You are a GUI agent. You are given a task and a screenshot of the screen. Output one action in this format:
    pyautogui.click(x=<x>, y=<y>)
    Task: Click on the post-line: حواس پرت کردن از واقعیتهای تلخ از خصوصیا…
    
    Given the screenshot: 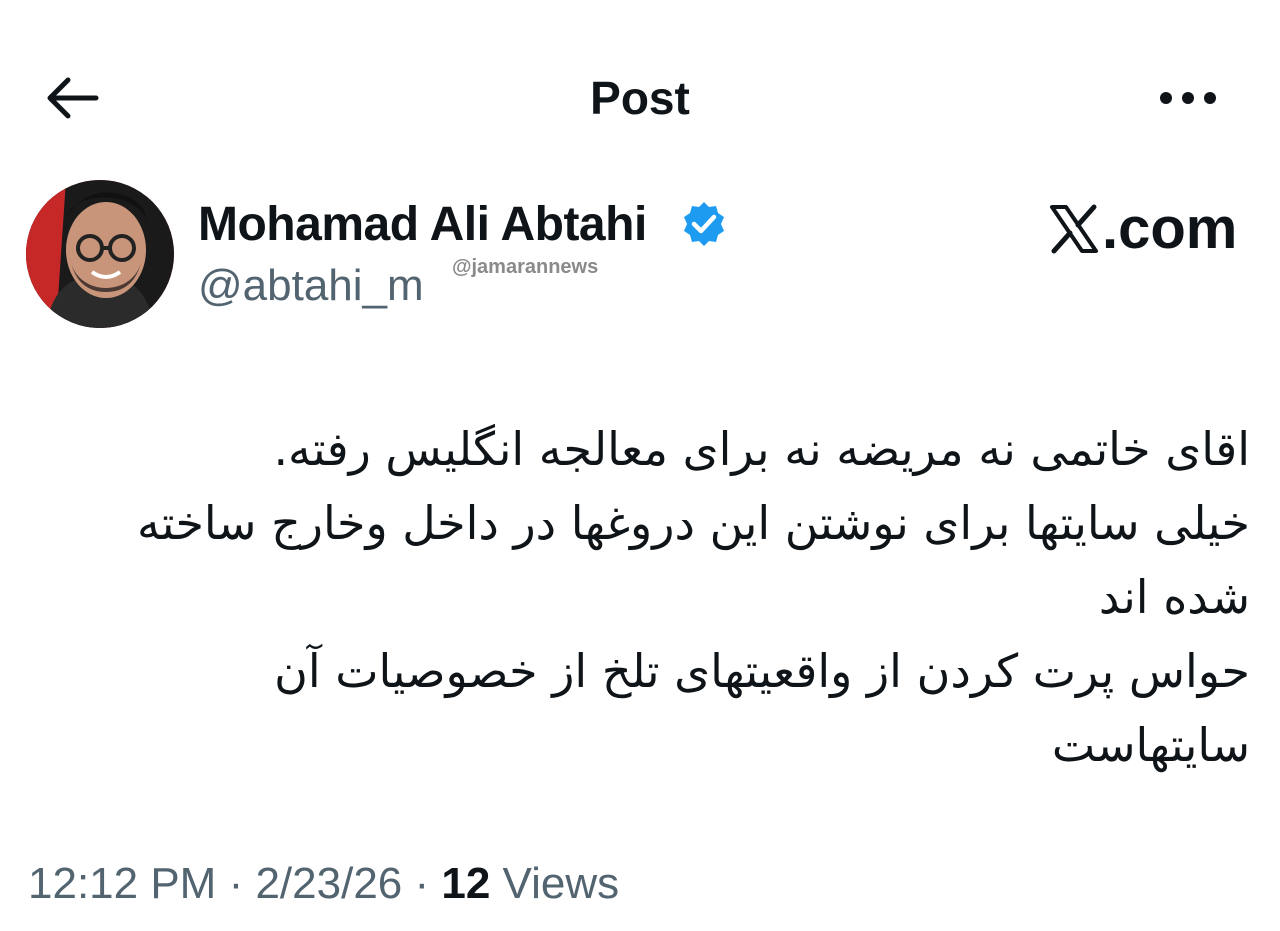 What is the action you would take?
    pyautogui.click(x=762, y=671)
    